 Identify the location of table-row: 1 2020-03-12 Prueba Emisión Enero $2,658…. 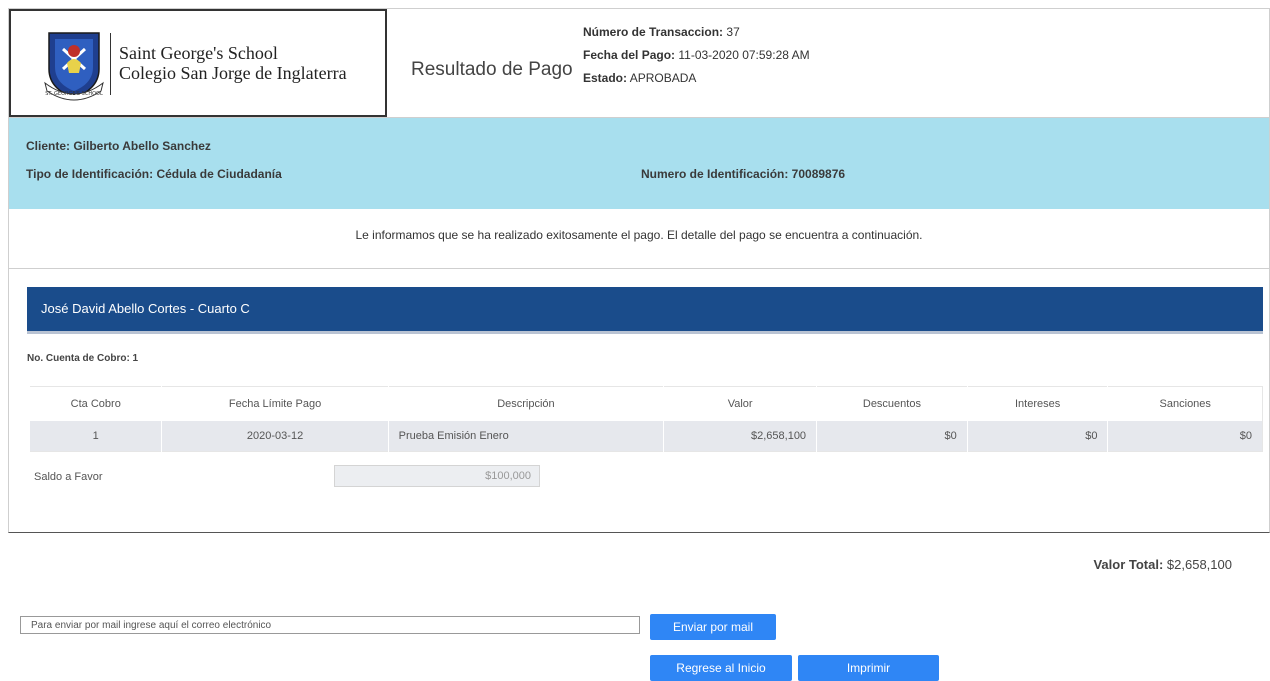
(645, 436).